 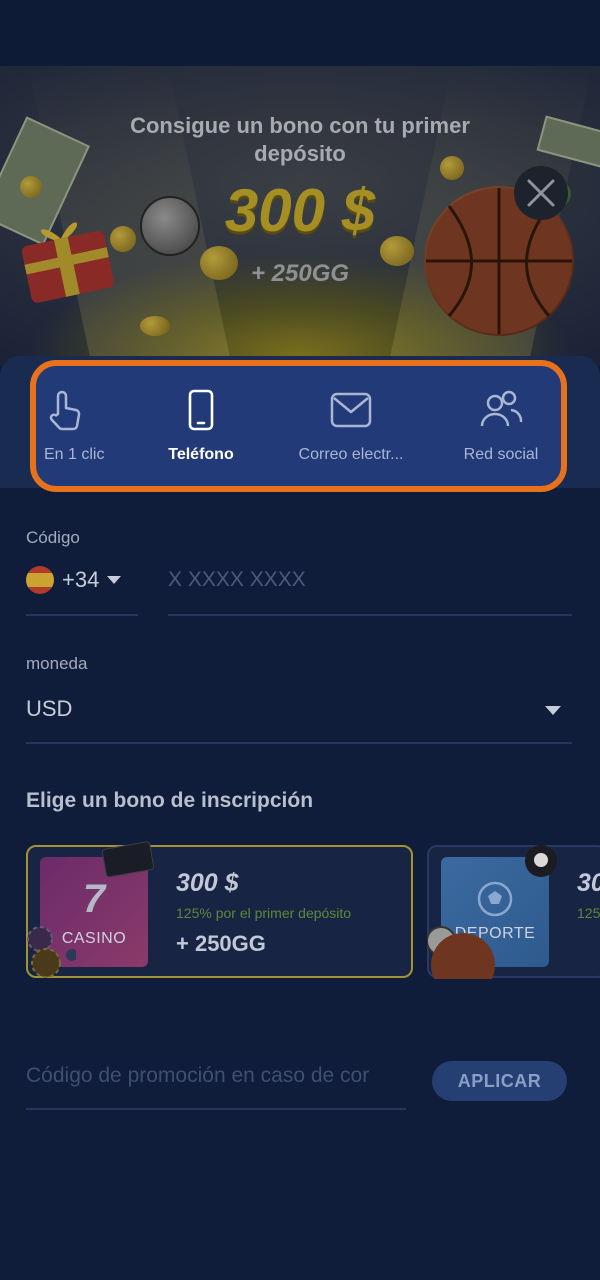 I want to click on bonus-card-sport: DEPORTE 30 125, so click(x=513, y=912).